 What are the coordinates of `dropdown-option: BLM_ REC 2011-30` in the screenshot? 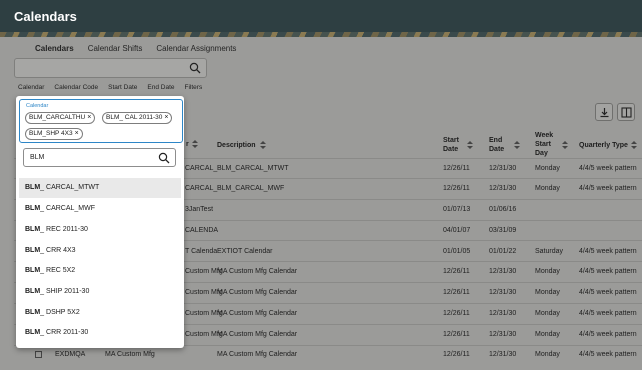 It's located at (100, 230).